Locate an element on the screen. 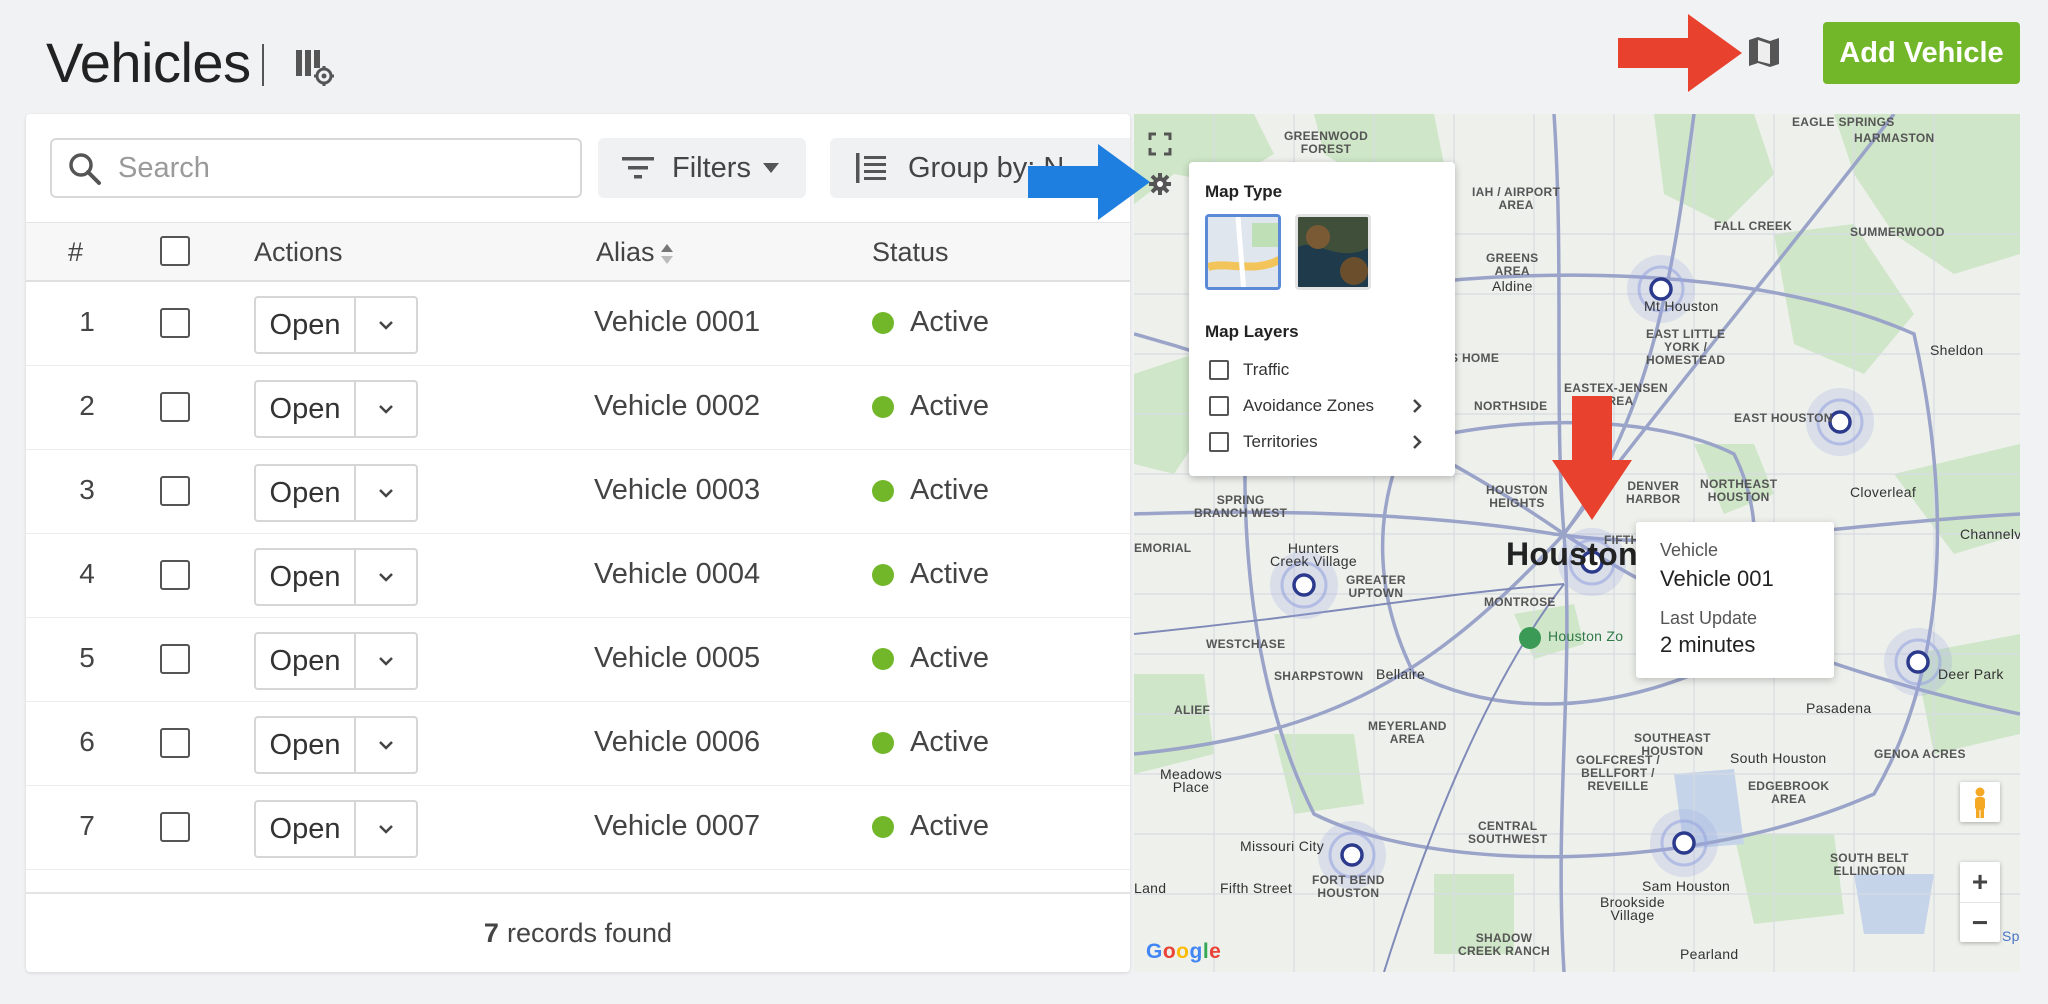  map-label: MEYERLAND AREA is located at coordinates (1407, 732).